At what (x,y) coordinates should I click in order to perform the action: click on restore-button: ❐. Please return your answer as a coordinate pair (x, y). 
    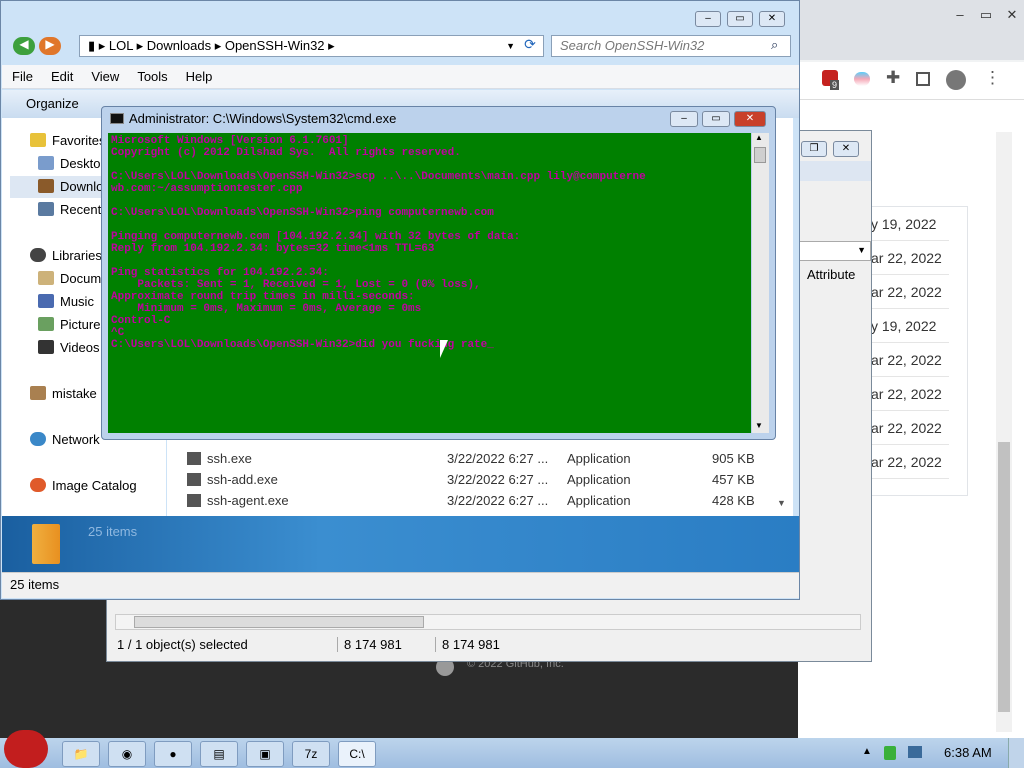
    Looking at the image, I should click on (814, 149).